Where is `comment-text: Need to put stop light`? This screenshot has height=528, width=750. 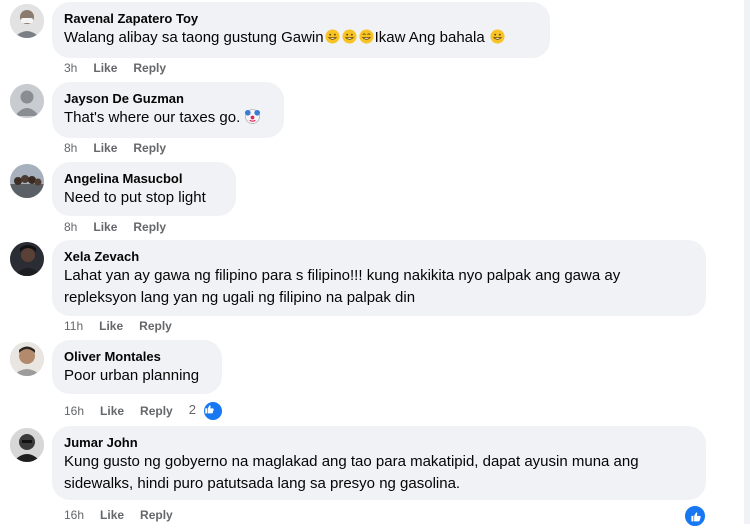 comment-text: Need to put stop light is located at coordinates (135, 197).